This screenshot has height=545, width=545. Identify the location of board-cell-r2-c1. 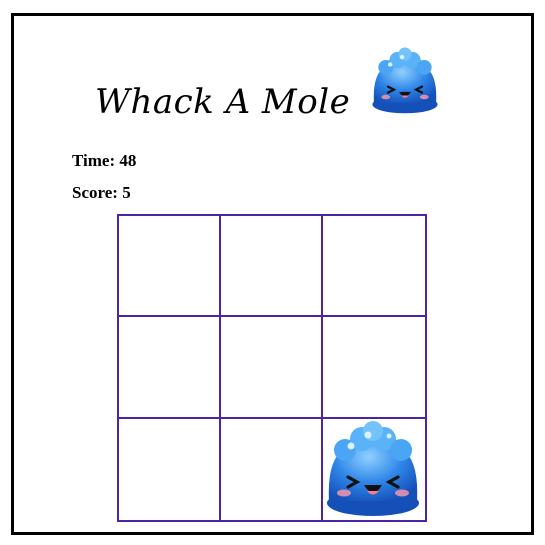
(170, 368).